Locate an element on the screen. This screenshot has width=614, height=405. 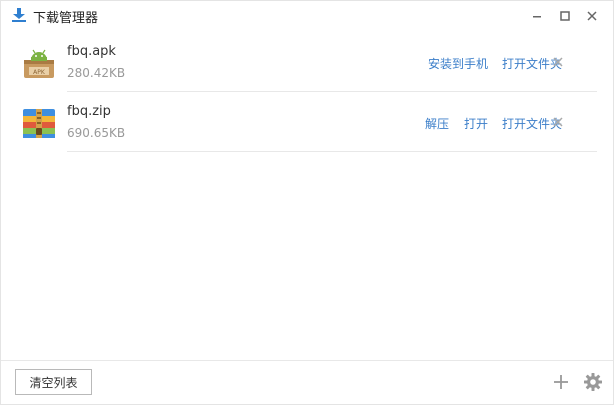
file-name: fbq.apk is located at coordinates (91, 51).